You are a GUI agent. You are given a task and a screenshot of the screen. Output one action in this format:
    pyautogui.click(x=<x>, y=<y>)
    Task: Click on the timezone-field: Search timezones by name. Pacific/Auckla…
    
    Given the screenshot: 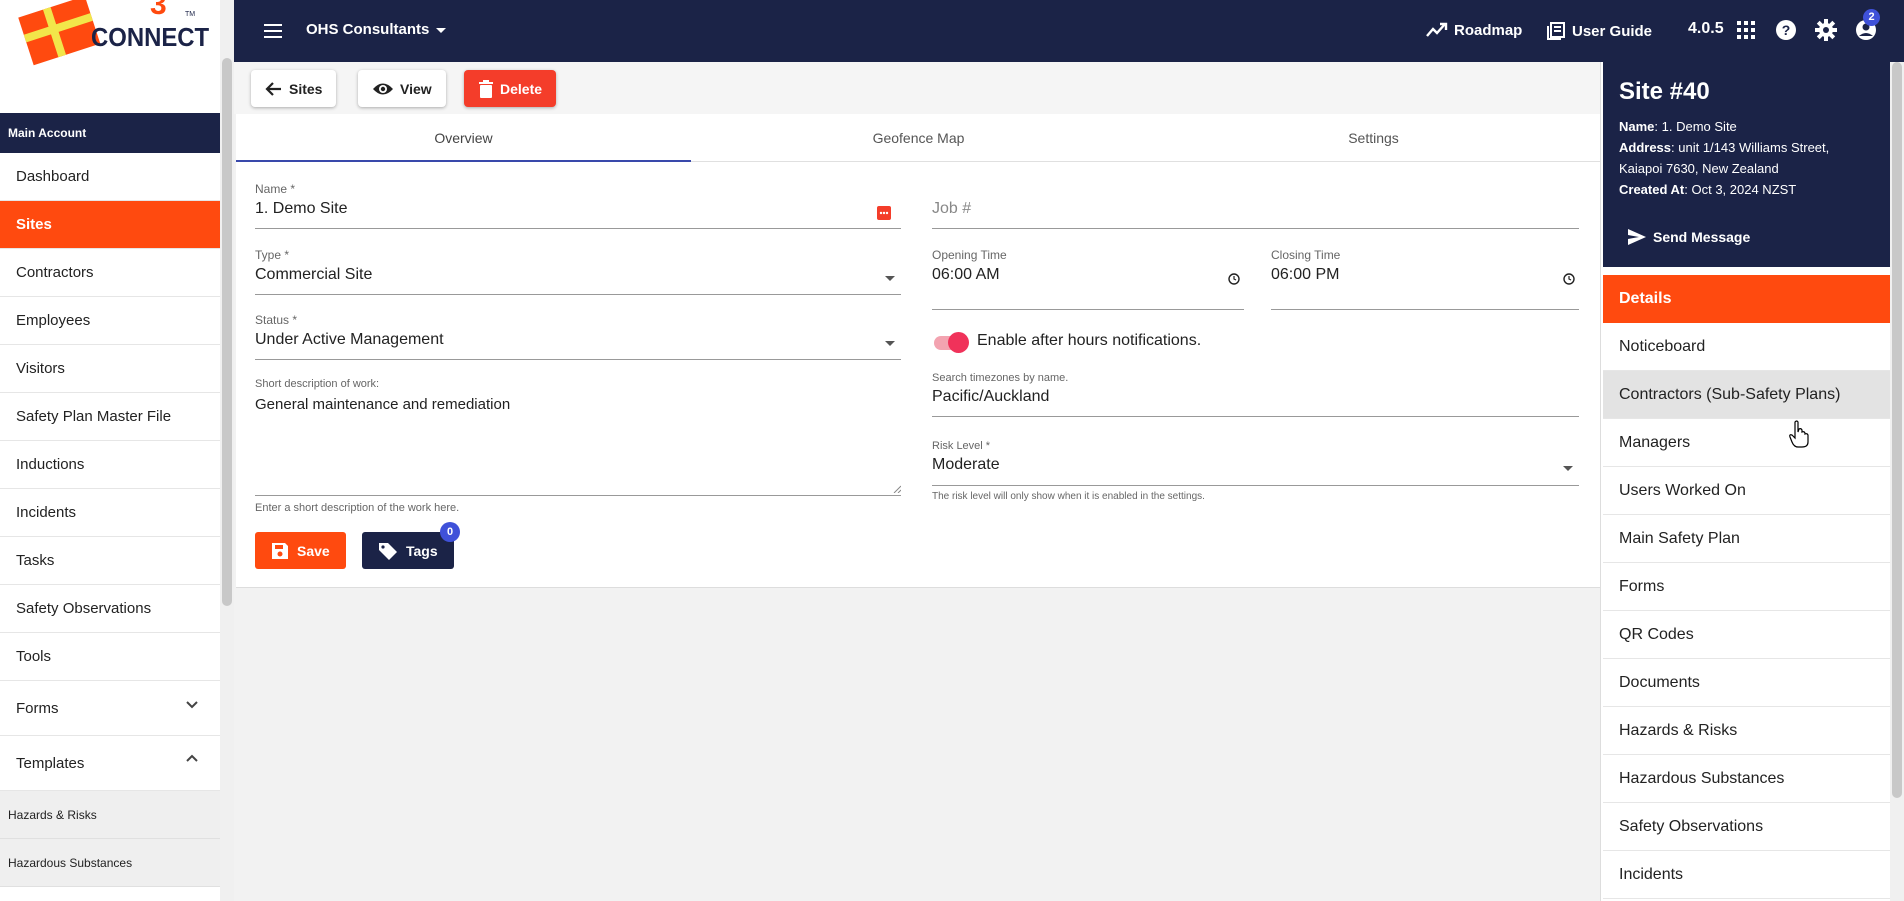 What is the action you would take?
    pyautogui.click(x=1255, y=394)
    